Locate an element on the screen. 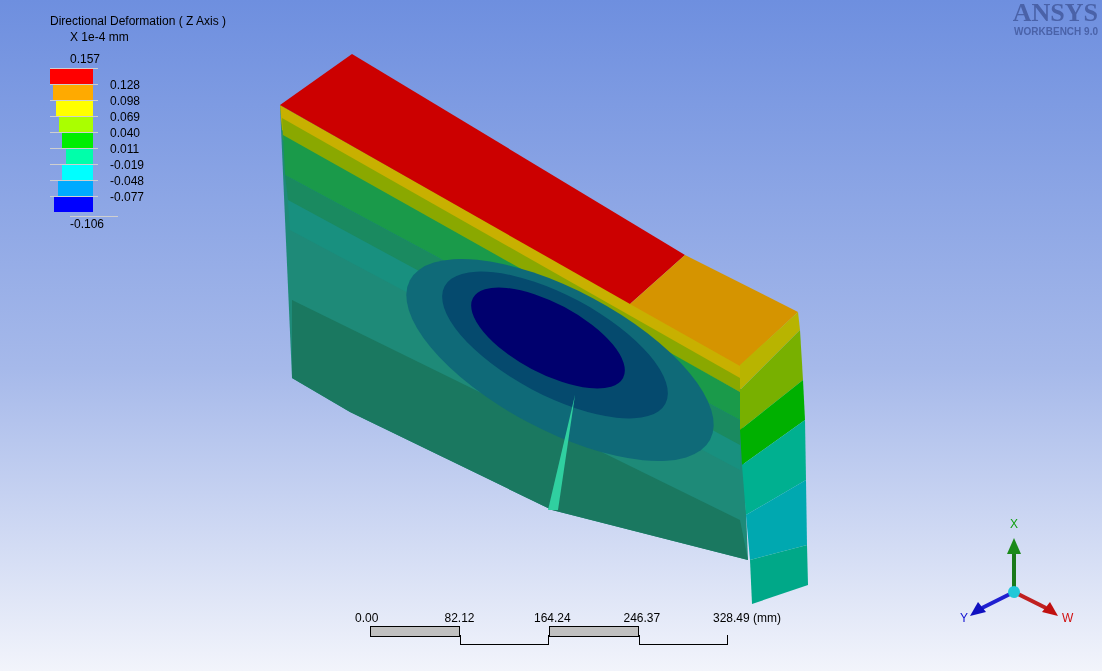  axis-label: Y is located at coordinates (964, 618).